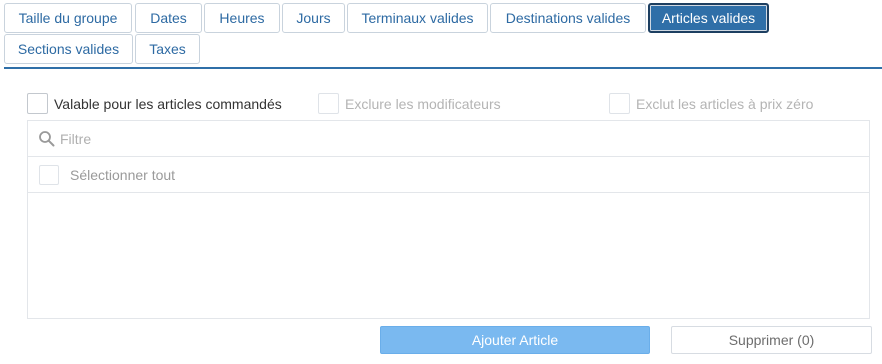 The height and width of the screenshot is (364, 882). I want to click on tab-valid-items: Articles valides, so click(708, 18).